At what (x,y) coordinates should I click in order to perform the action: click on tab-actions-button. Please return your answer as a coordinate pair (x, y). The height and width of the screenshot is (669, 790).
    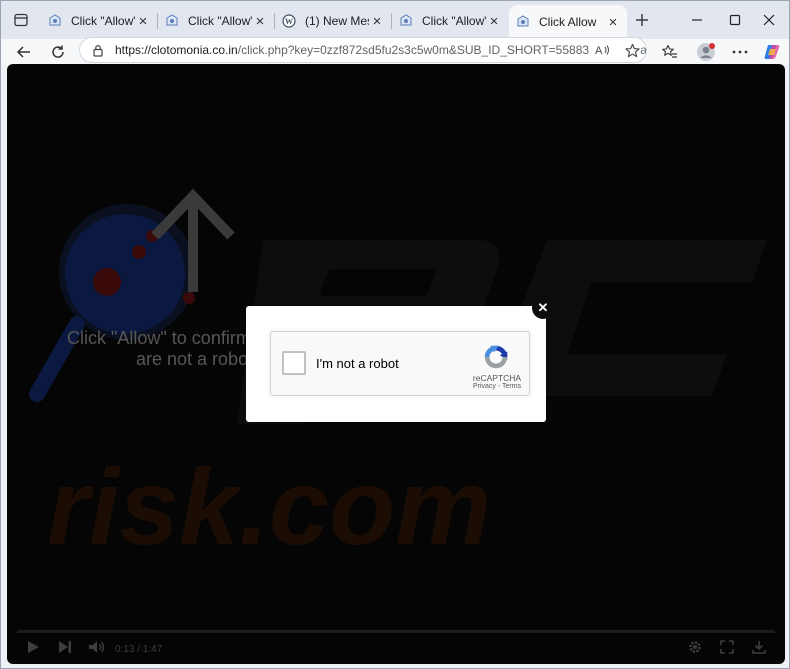
    Looking at the image, I should click on (21, 20).